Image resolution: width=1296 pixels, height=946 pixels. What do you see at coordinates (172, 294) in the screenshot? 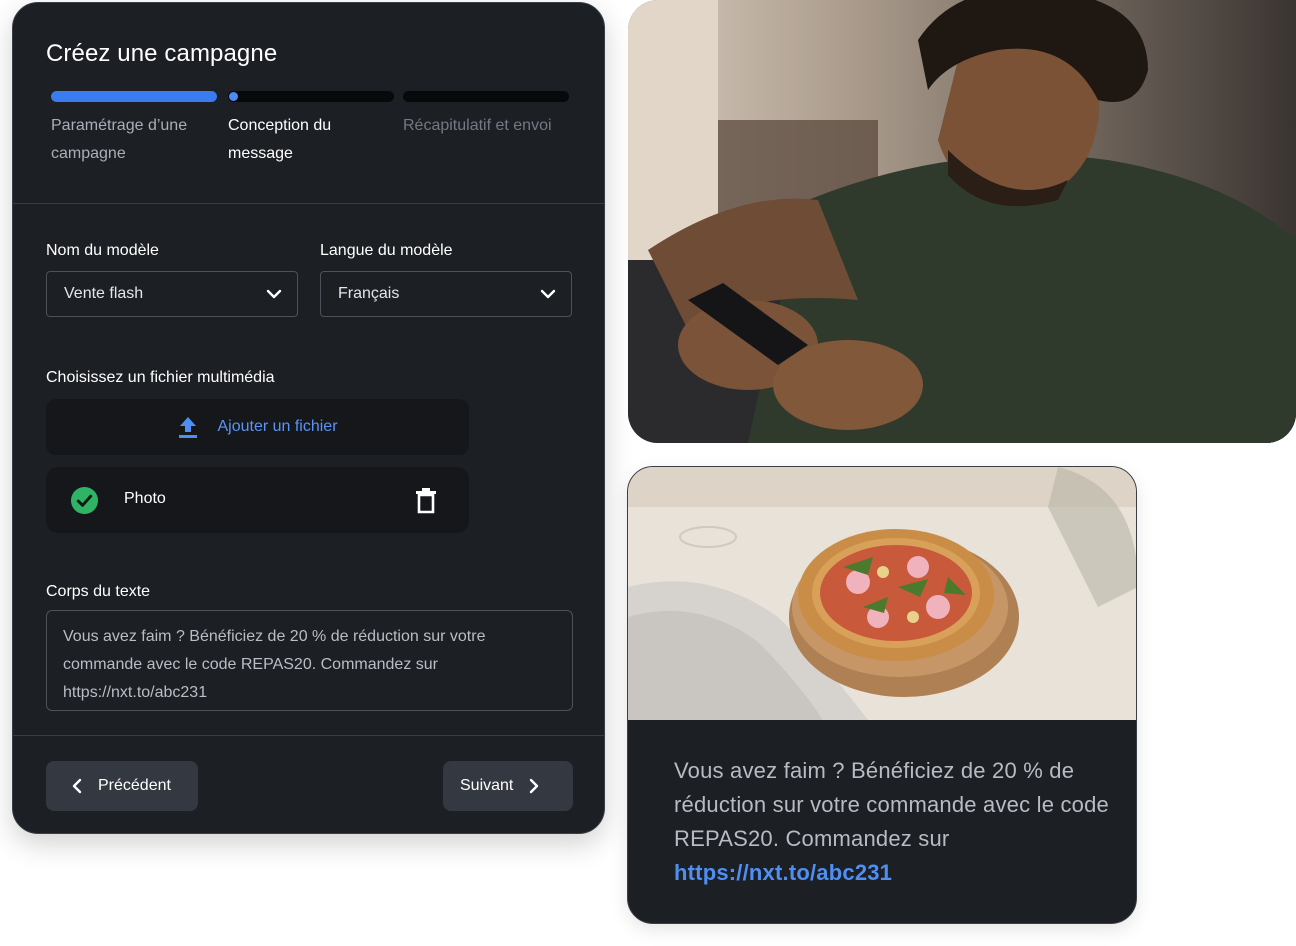
I see `template-name-select: Vente flash` at bounding box center [172, 294].